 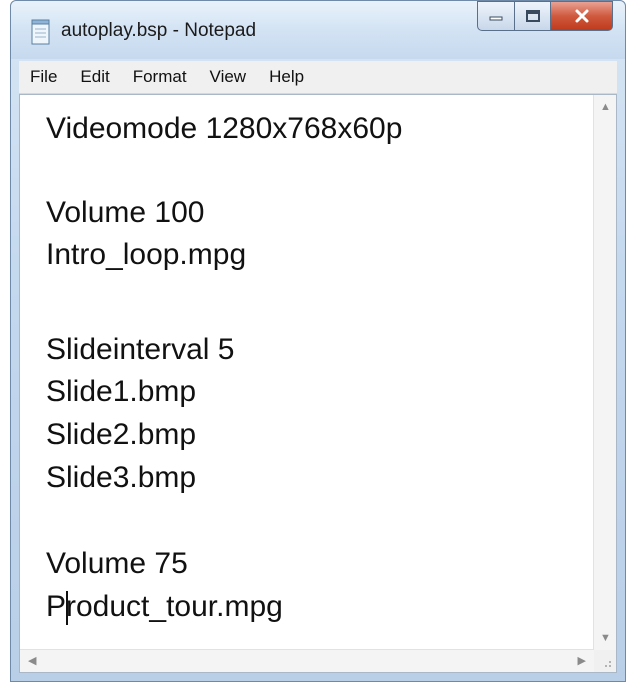 What do you see at coordinates (146, 255) in the screenshot?
I see `text-line: Intro_loop.mpg` at bounding box center [146, 255].